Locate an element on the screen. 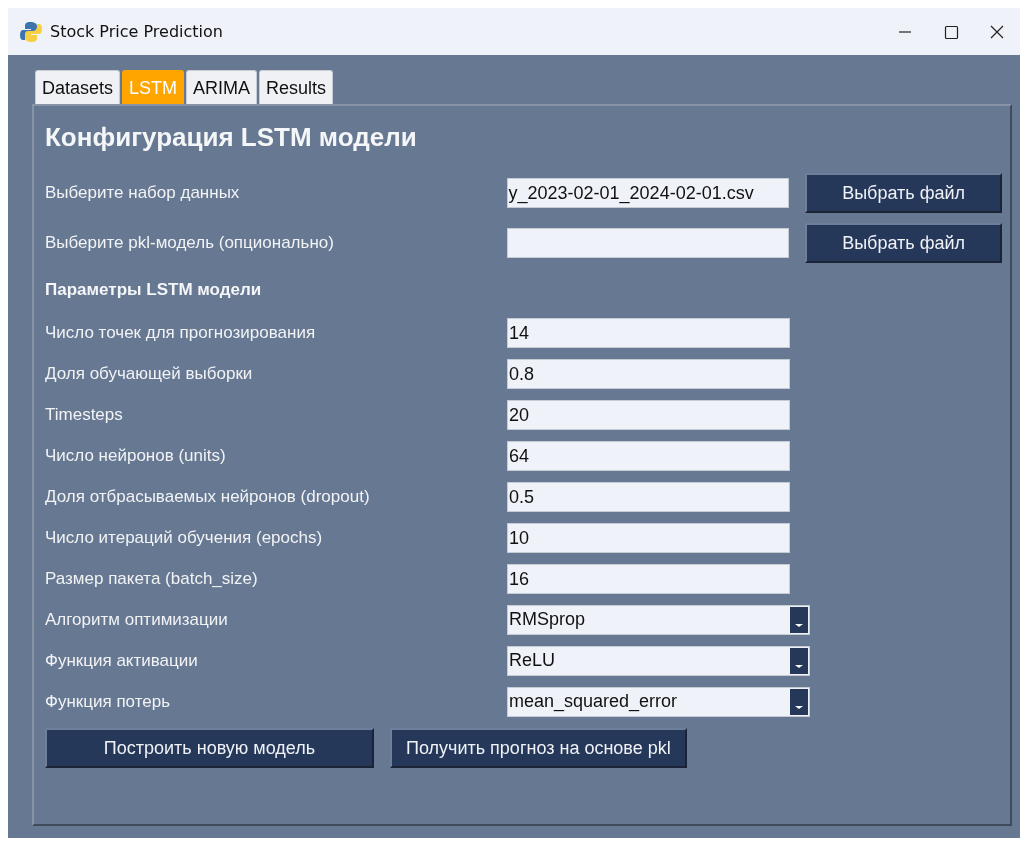 The image size is (1028, 841). field-label: Выберите набор данных is located at coordinates (143, 193).